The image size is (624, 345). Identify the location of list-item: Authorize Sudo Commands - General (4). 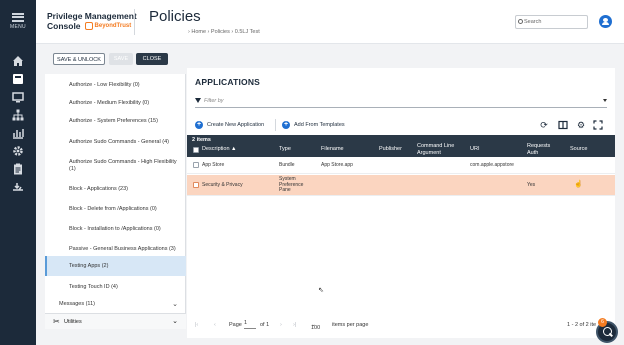
(115, 142).